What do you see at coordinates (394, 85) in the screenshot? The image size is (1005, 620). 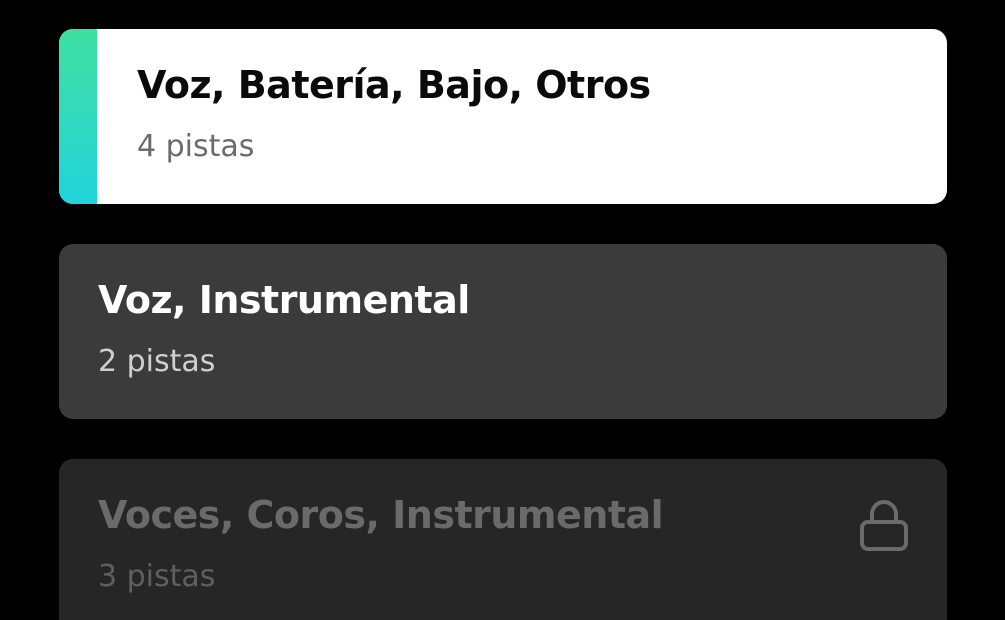 I see `option-title: Voz, Batería, Bajo, Otros` at bounding box center [394, 85].